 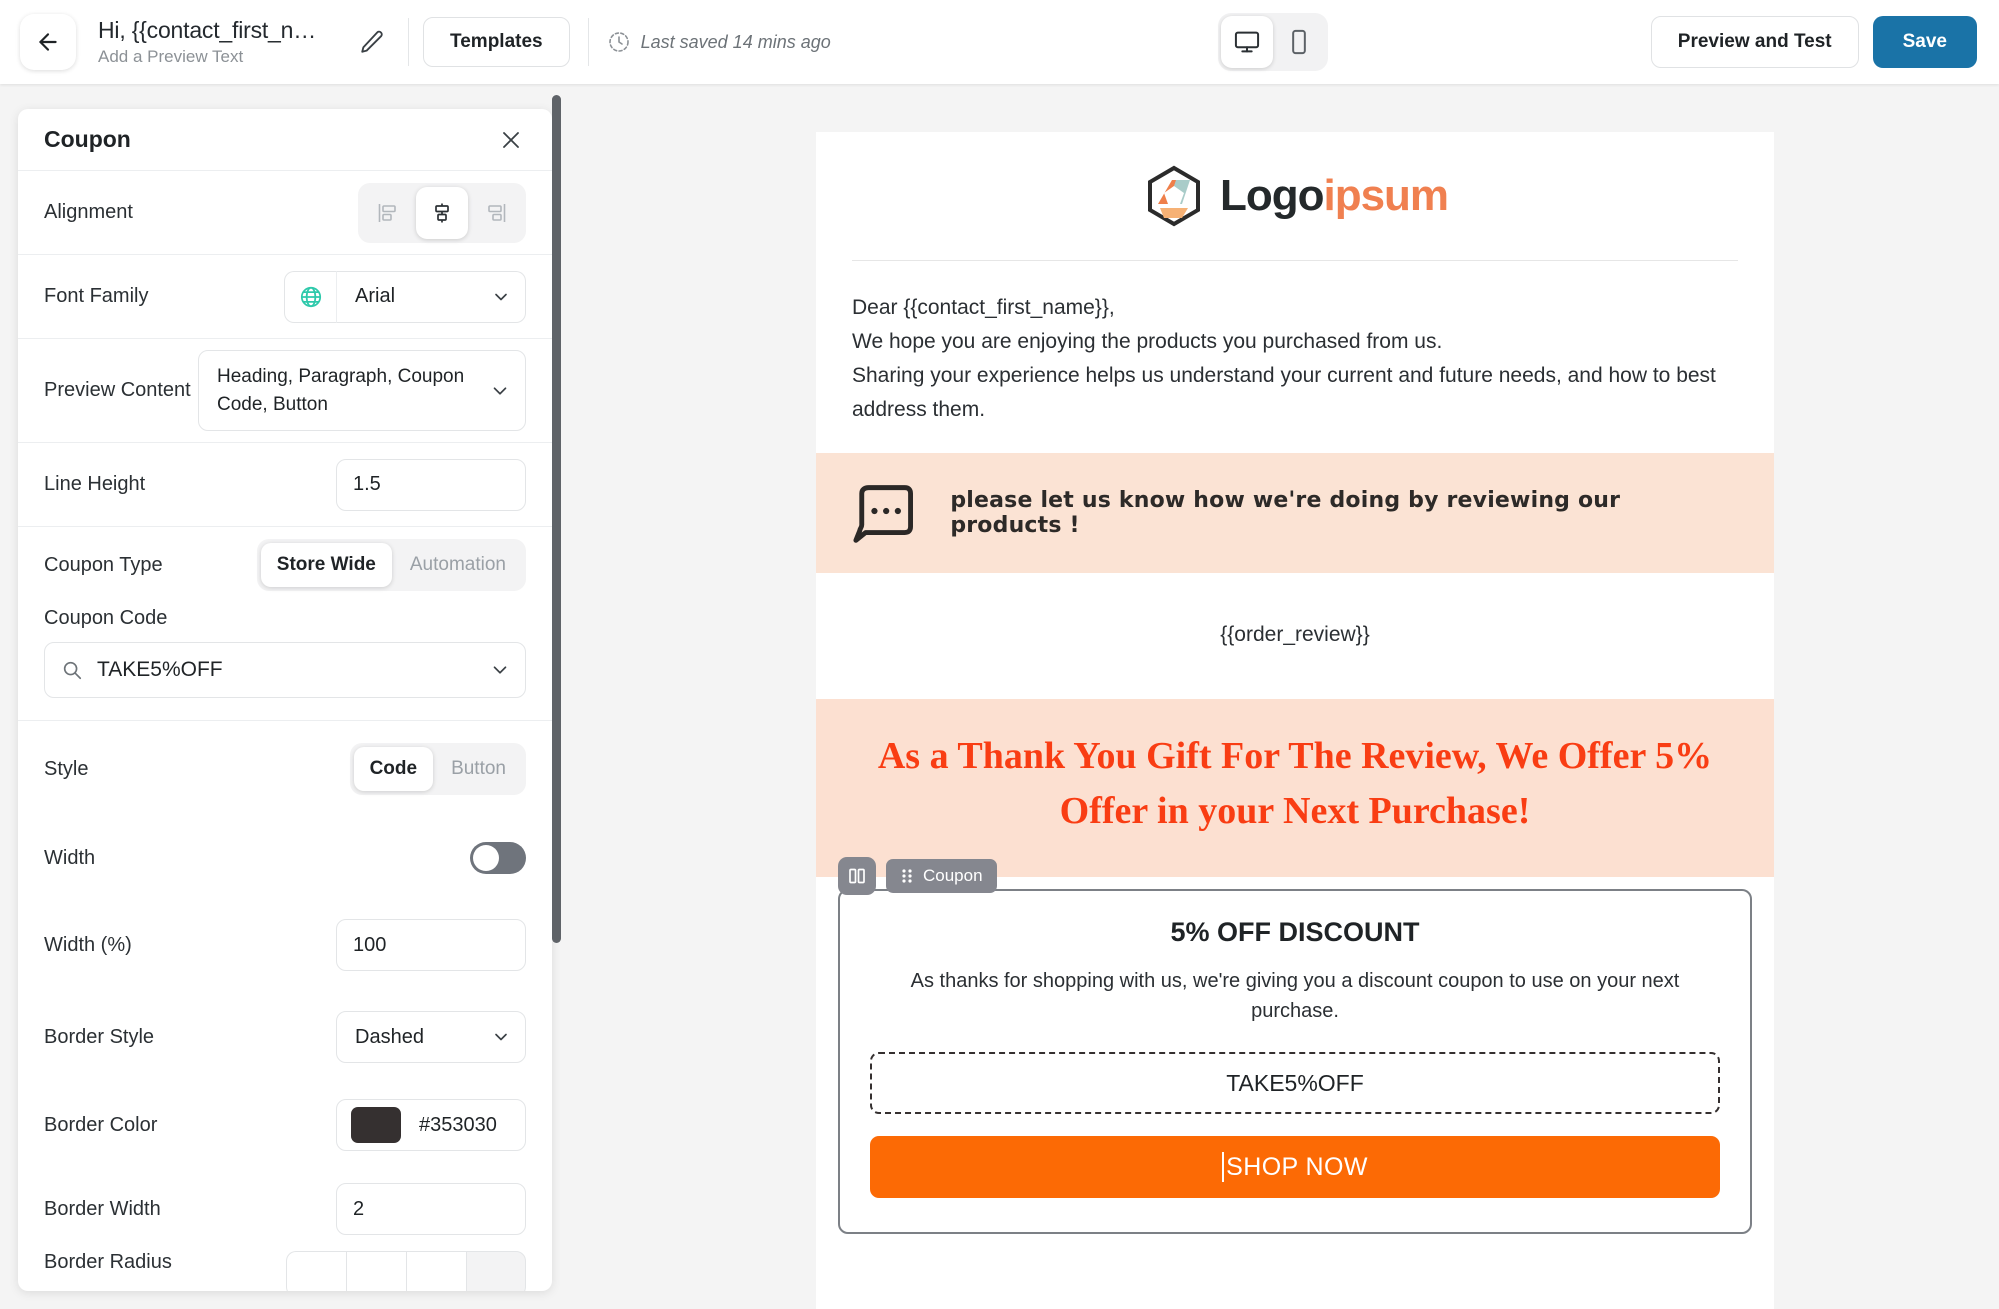 I want to click on font-language-button, so click(x=310, y=296).